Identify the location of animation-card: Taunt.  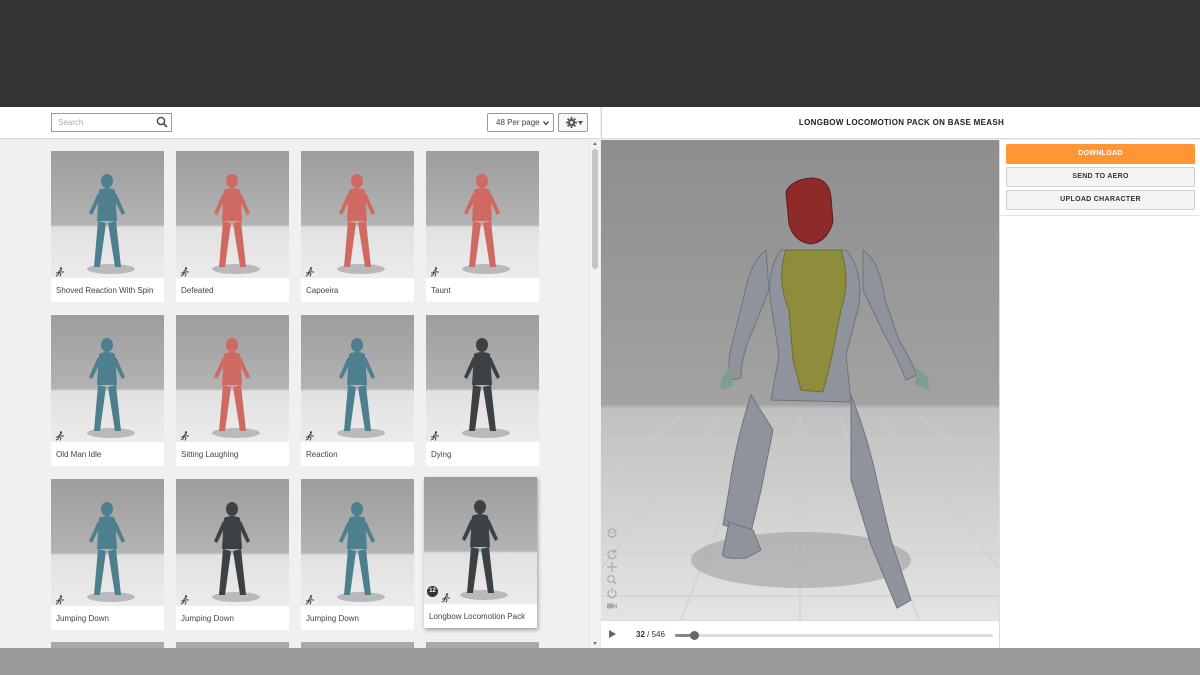
(482, 226).